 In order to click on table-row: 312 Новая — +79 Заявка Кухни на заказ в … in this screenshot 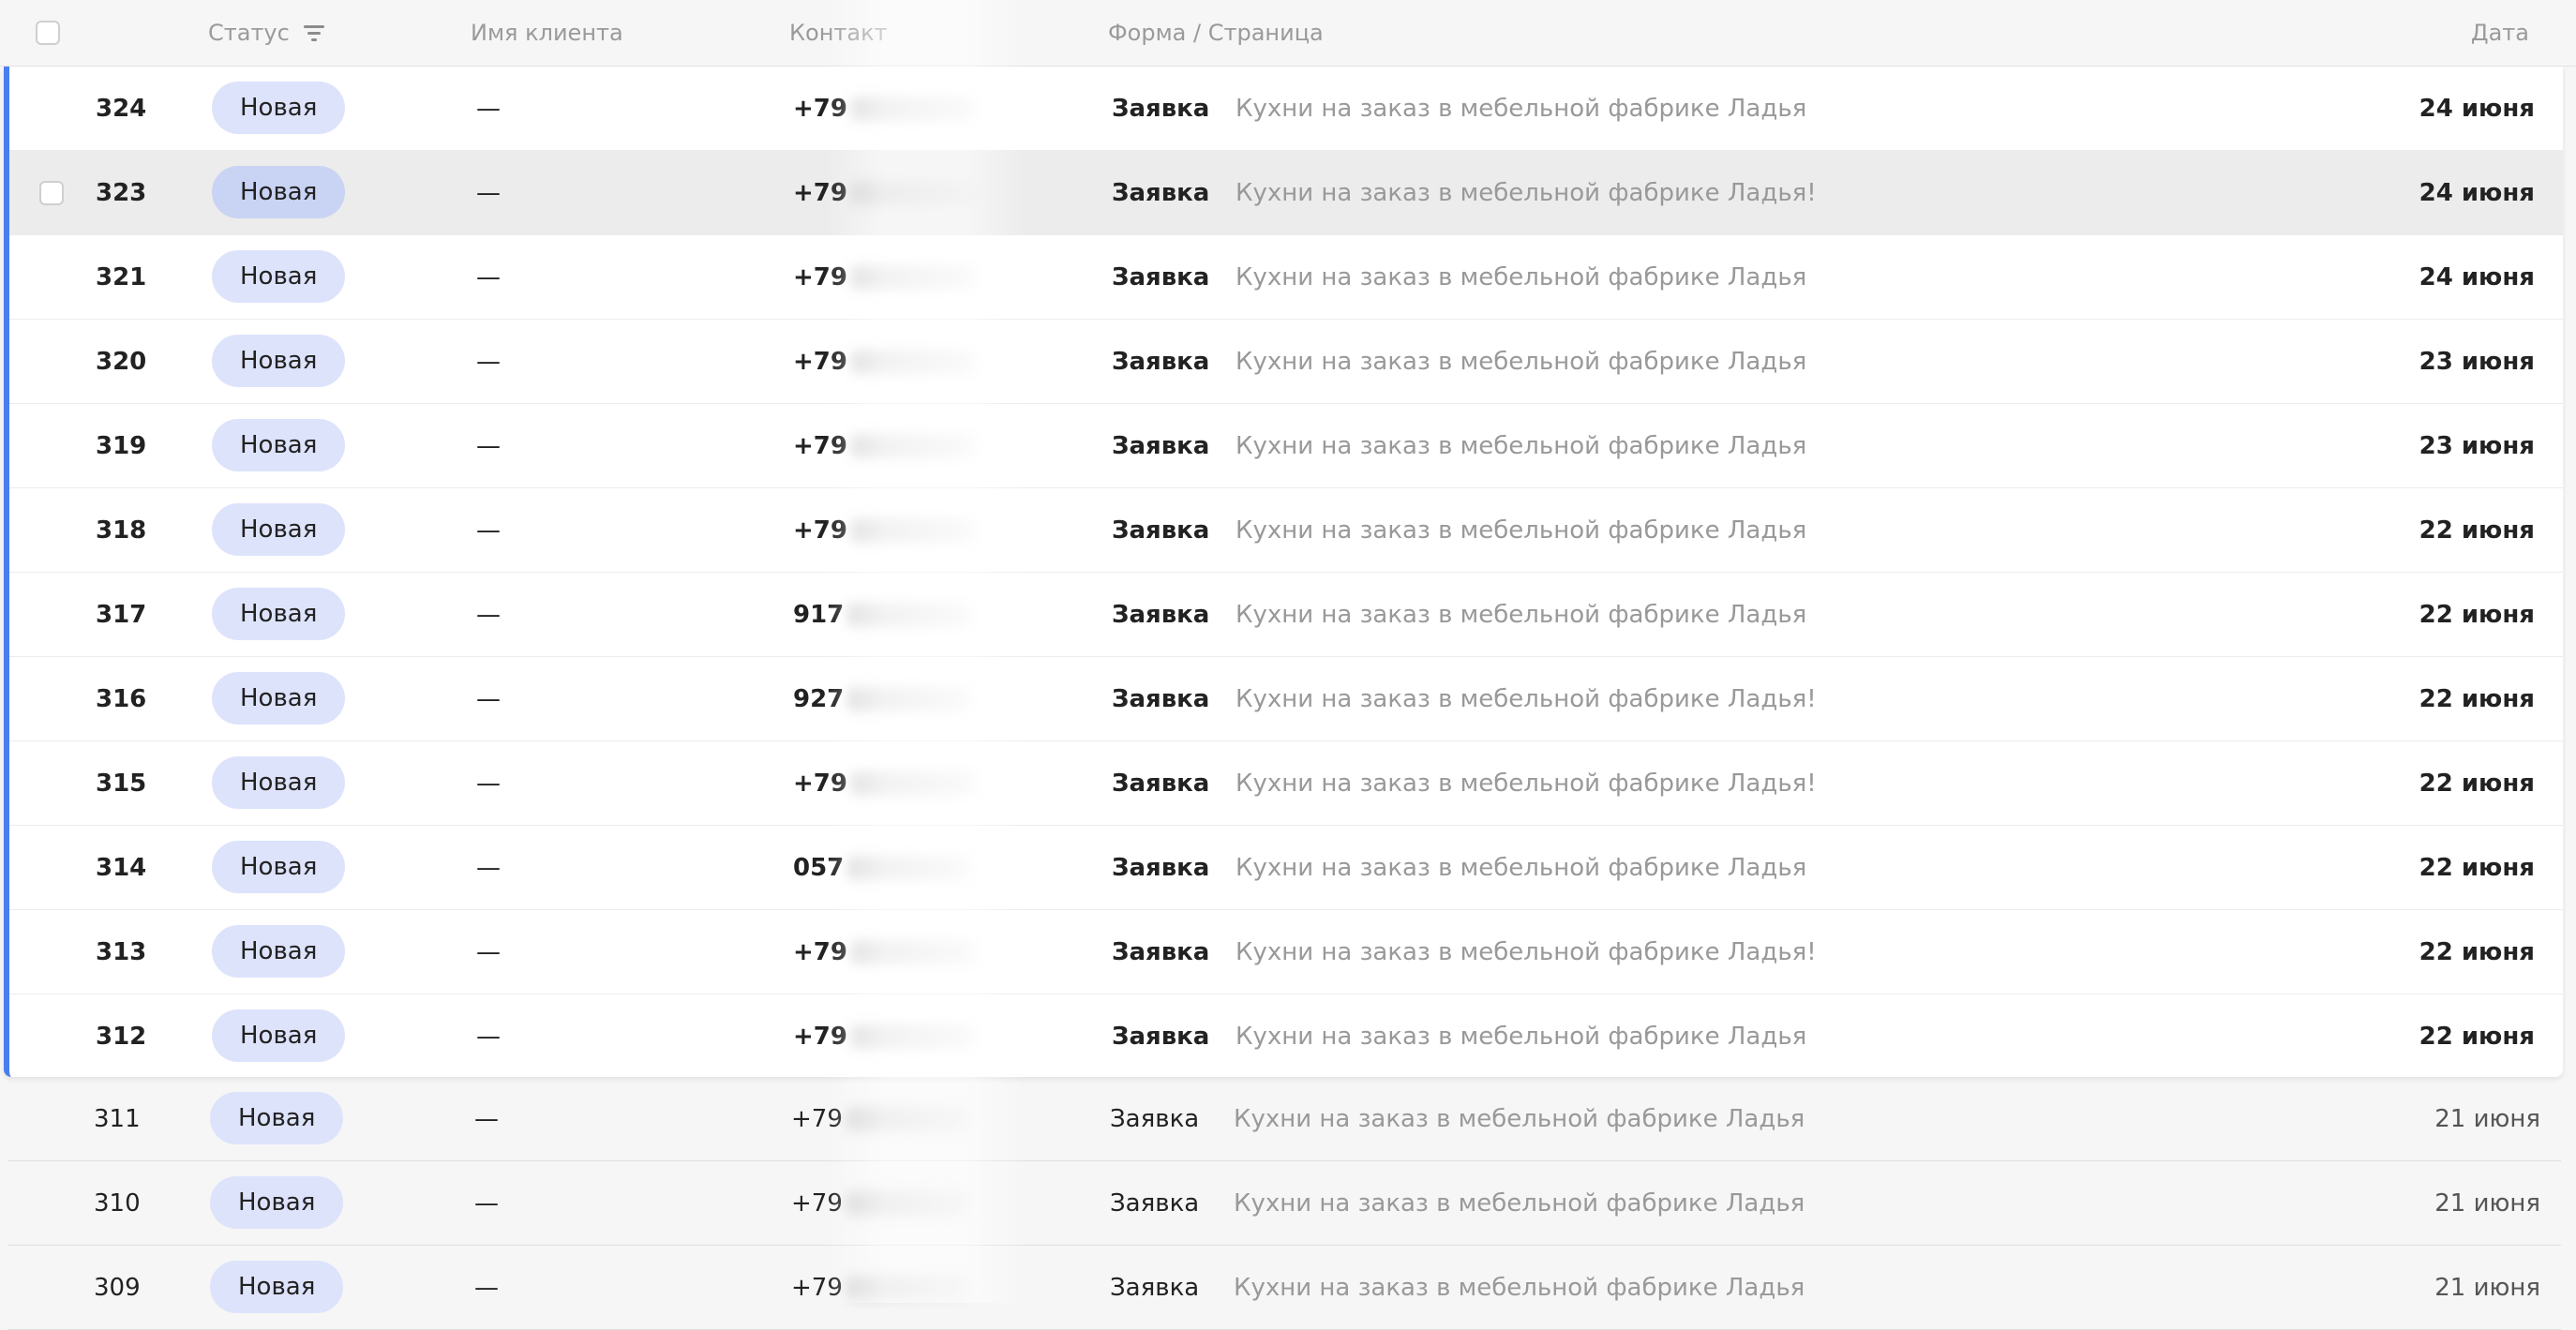, I will do `click(1286, 1035)`.